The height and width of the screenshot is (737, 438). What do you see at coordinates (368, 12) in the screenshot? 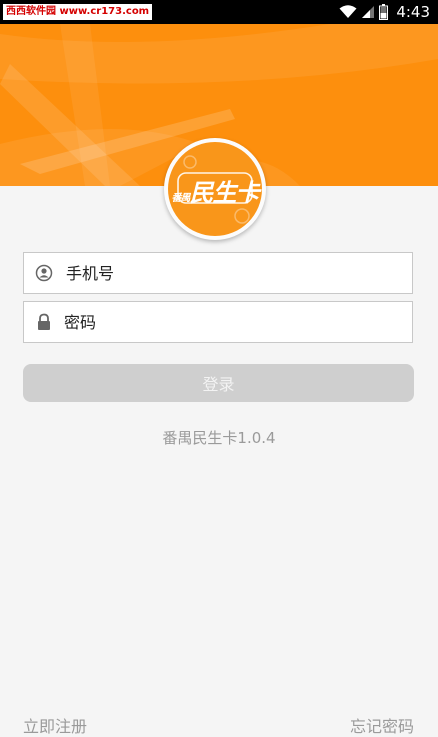
I see `signal-icon` at bounding box center [368, 12].